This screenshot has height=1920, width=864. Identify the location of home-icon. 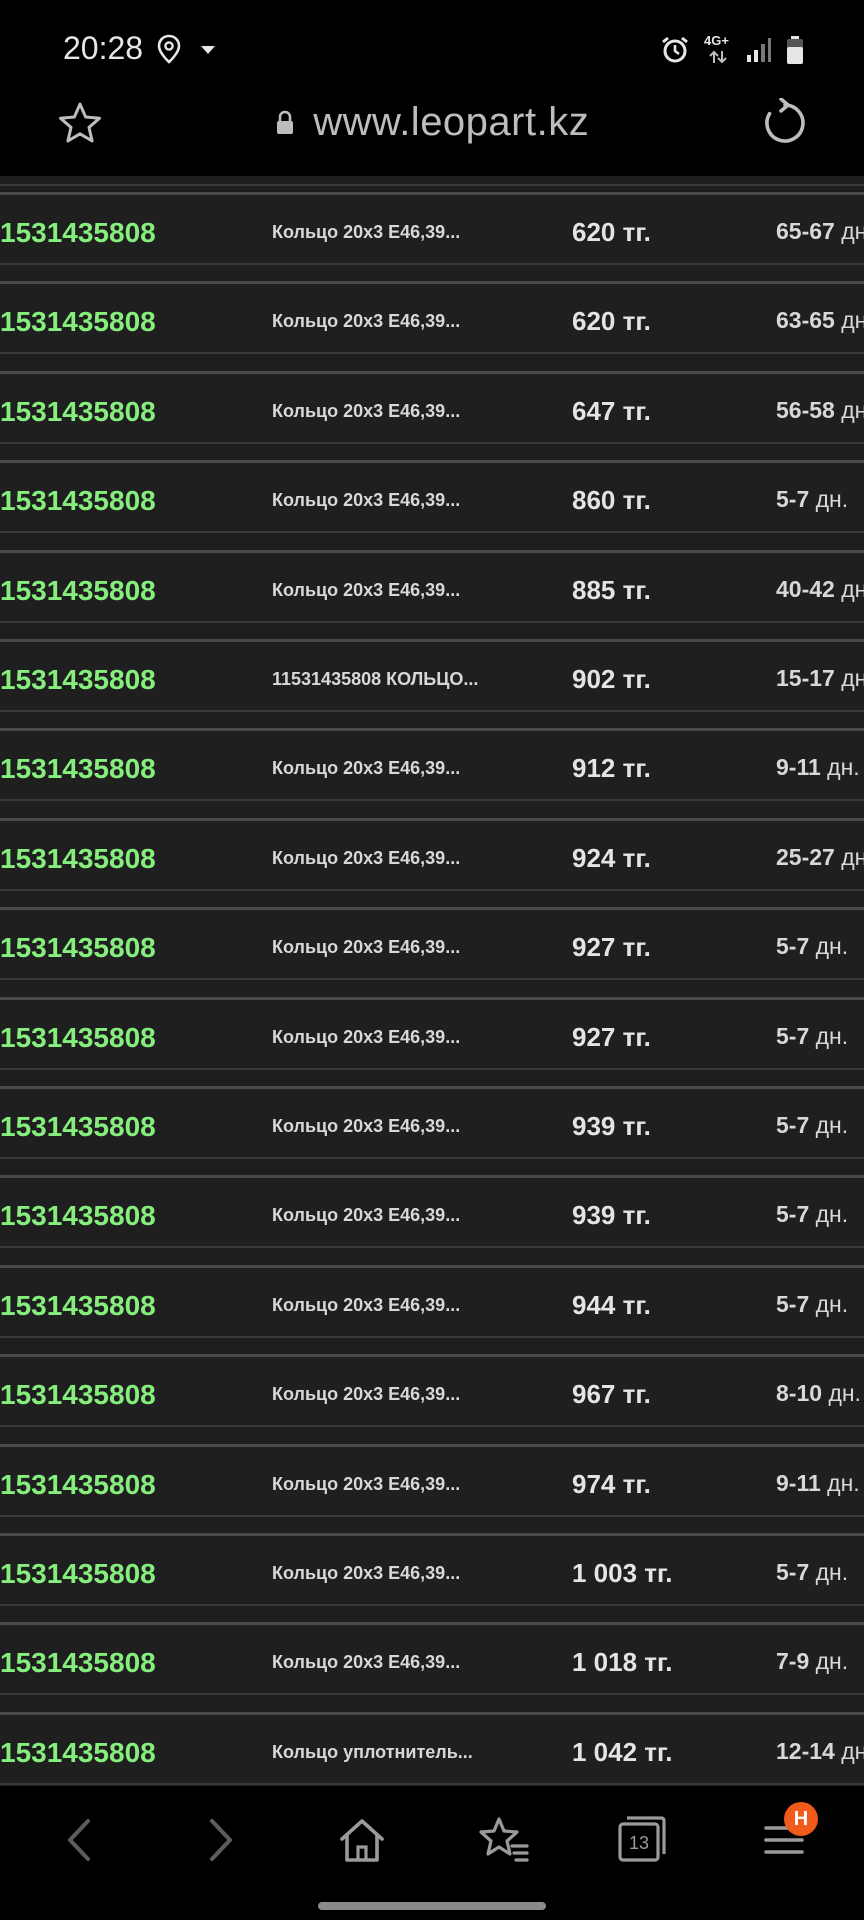
(362, 1840).